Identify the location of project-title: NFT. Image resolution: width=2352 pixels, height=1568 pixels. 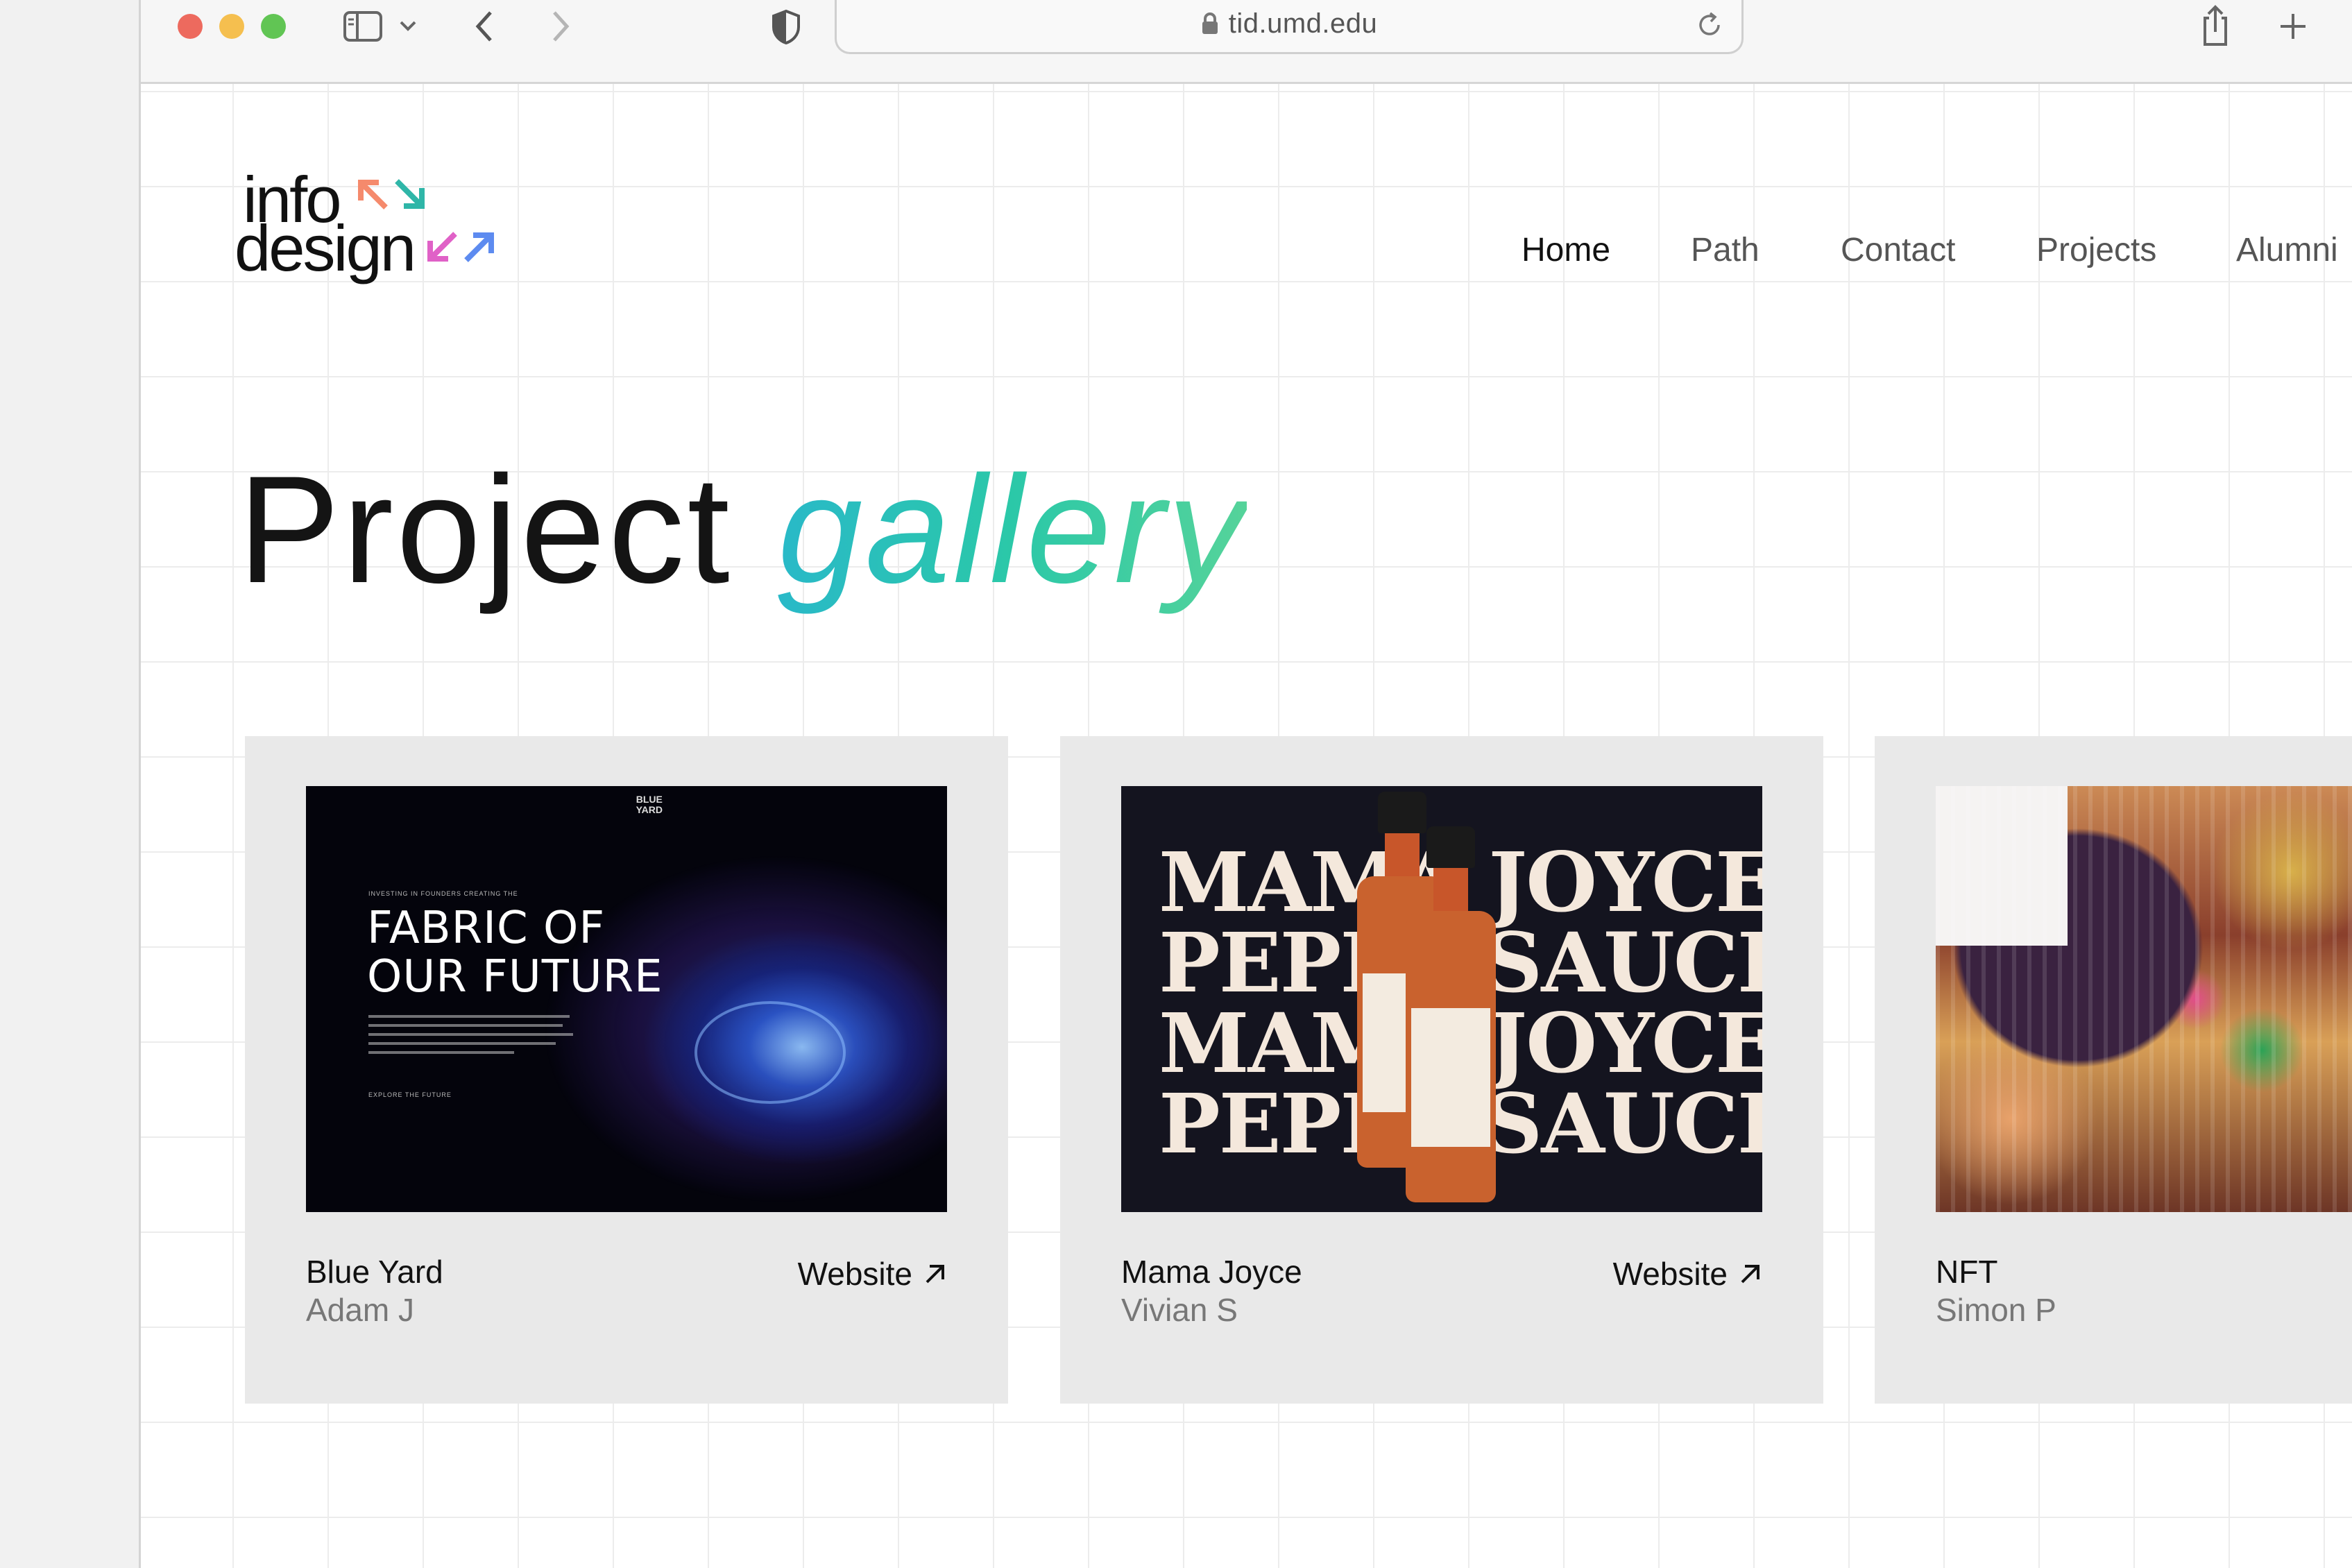
(1967, 1272).